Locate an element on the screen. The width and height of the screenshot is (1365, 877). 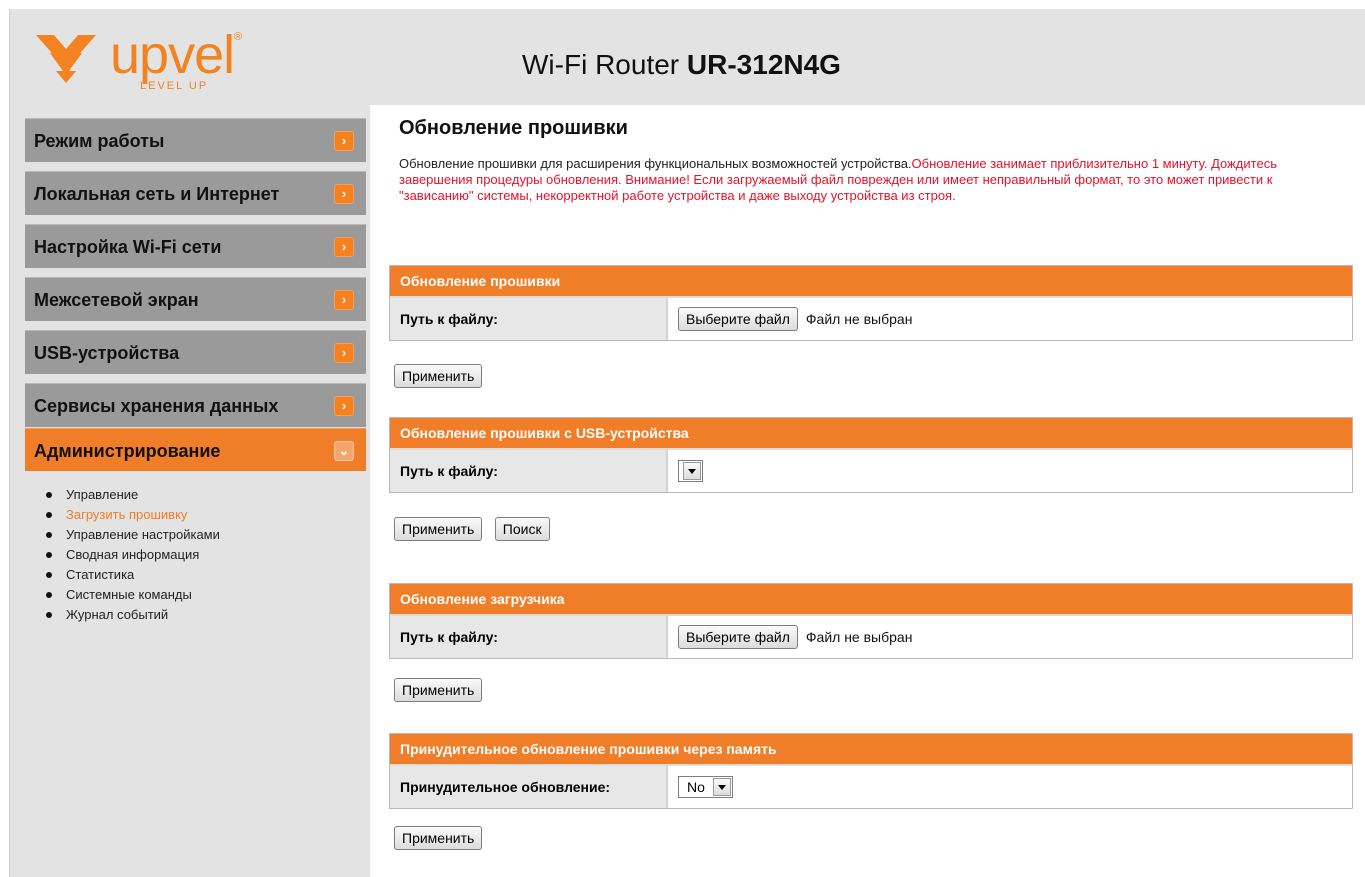
forced-update-select-value: No is located at coordinates (696, 787).